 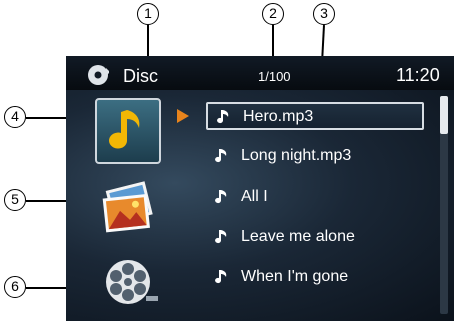 What do you see at coordinates (295, 276) in the screenshot?
I see `file-name: When I'm gone` at bounding box center [295, 276].